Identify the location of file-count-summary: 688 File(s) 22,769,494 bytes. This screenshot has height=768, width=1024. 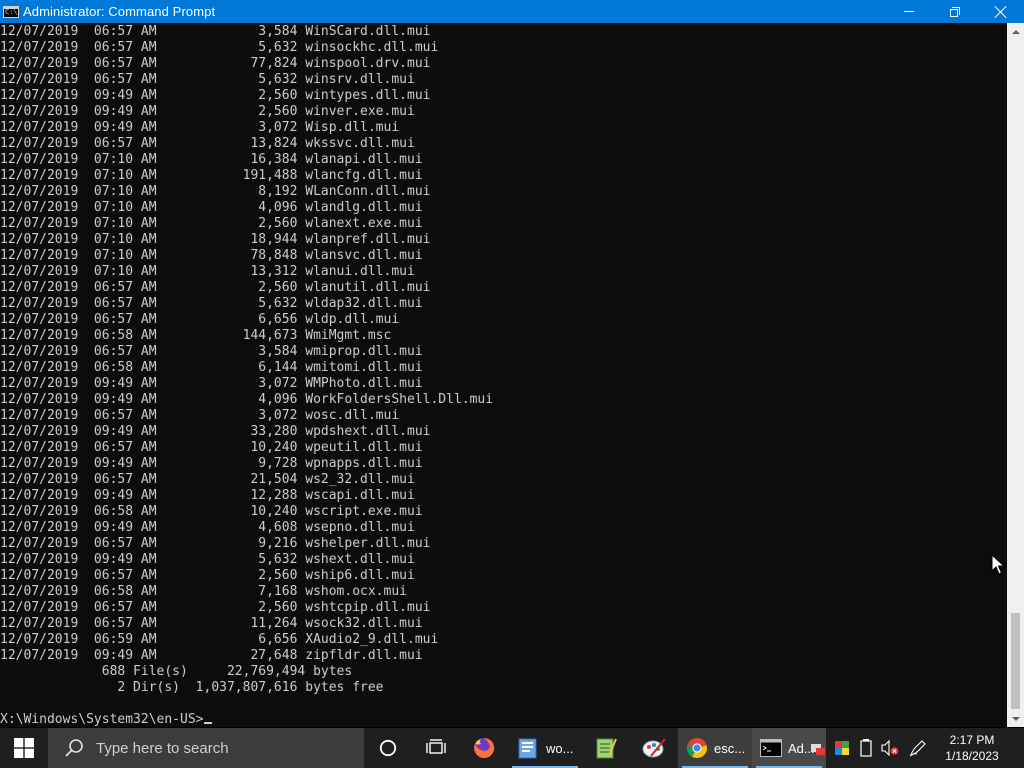
(176, 671).